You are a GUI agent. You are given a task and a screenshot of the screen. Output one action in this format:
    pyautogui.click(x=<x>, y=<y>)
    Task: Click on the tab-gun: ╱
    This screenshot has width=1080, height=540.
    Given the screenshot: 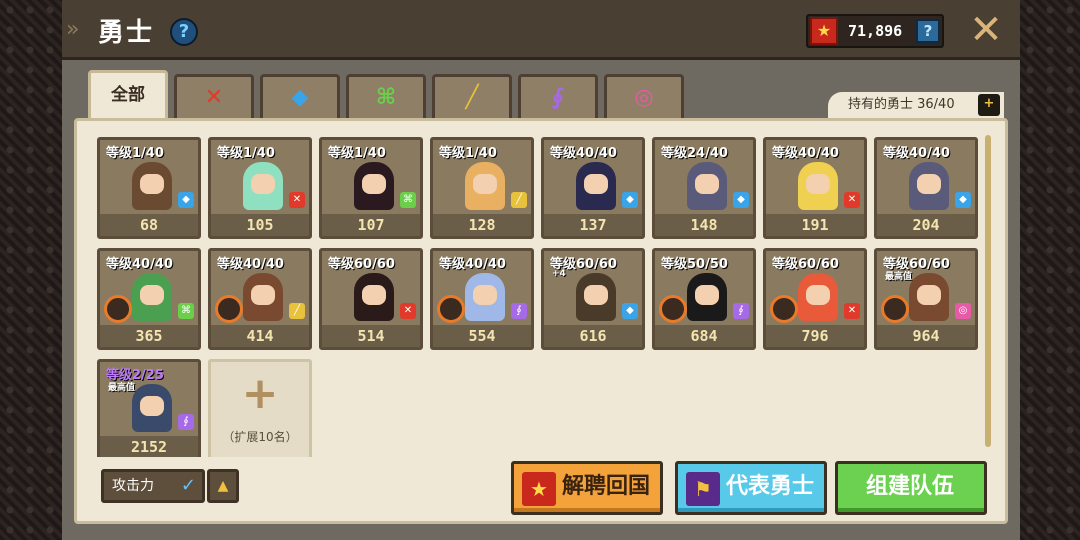 What is the action you would take?
    pyautogui.click(x=472, y=97)
    